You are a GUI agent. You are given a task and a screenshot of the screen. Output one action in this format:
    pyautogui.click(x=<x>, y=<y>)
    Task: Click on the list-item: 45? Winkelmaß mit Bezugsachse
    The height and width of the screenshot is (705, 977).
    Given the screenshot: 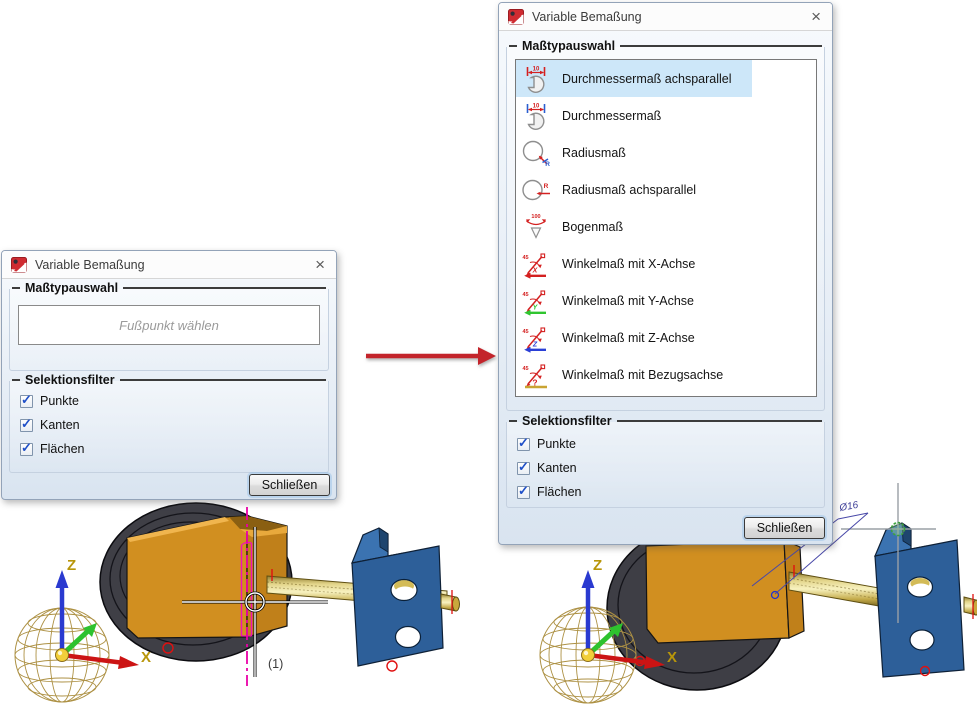 What is the action you would take?
    pyautogui.click(x=629, y=374)
    